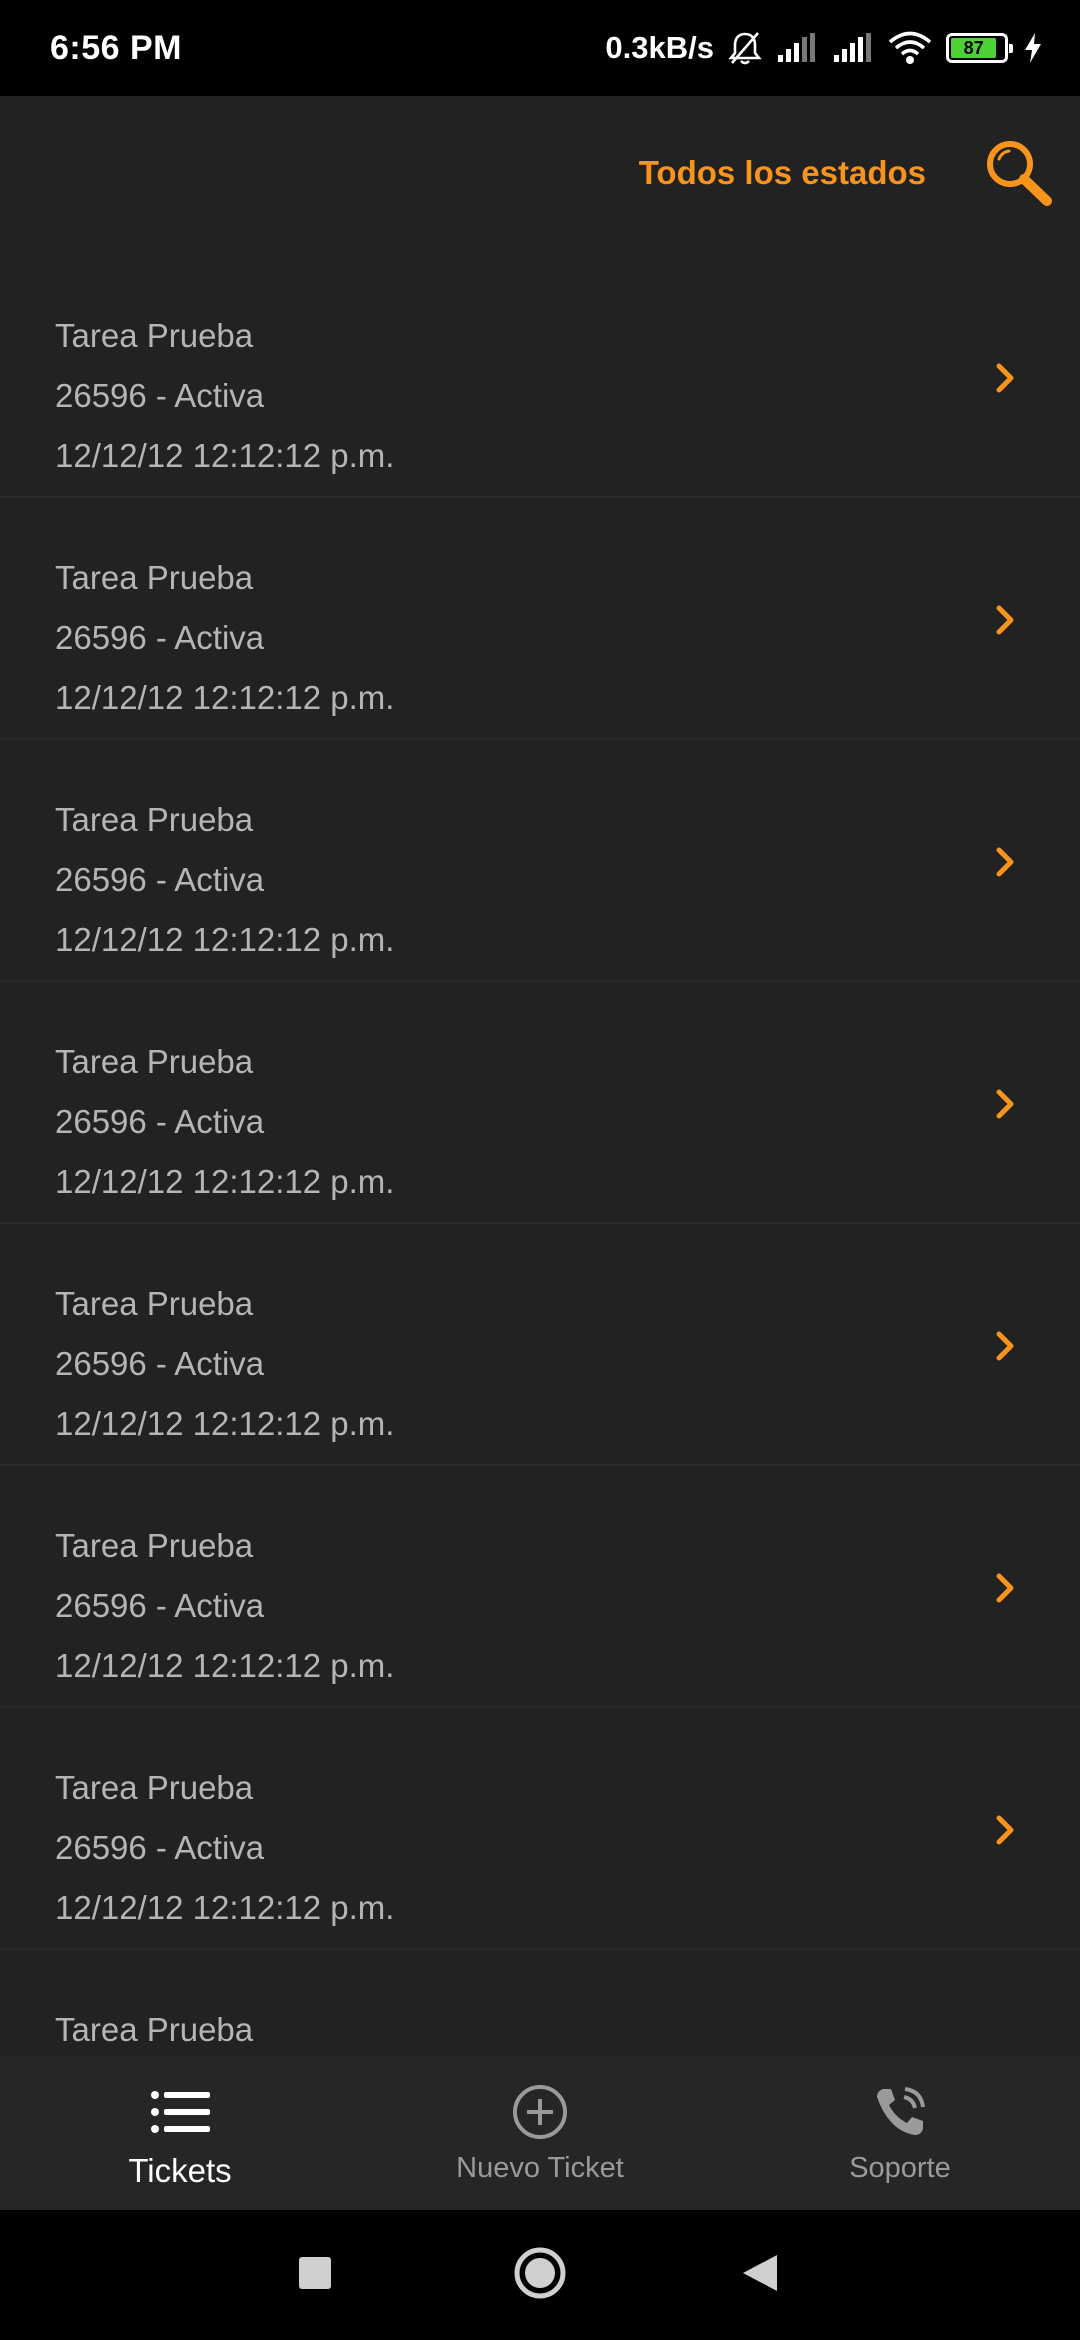 The image size is (1080, 2340). What do you see at coordinates (745, 48) in the screenshot?
I see `bell-off-icon` at bounding box center [745, 48].